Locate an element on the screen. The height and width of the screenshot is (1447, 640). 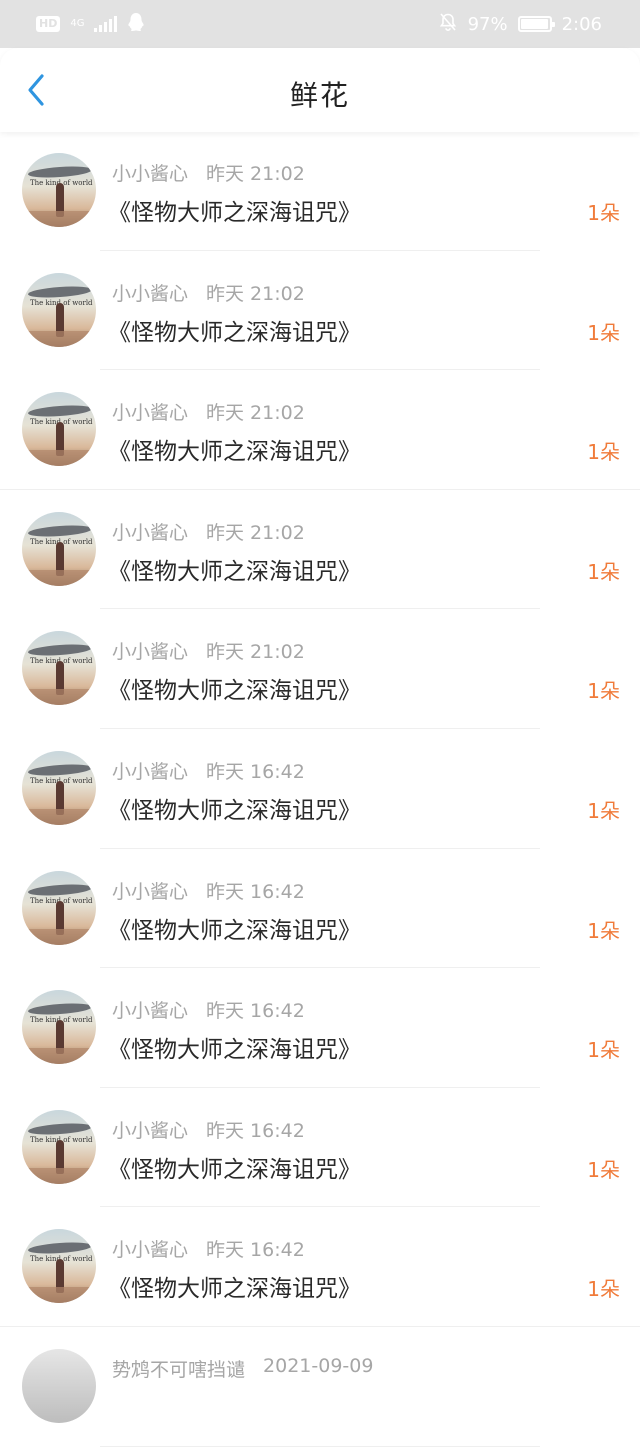
status-bar-right: 97% 2:06 is located at coordinates (520, 24).